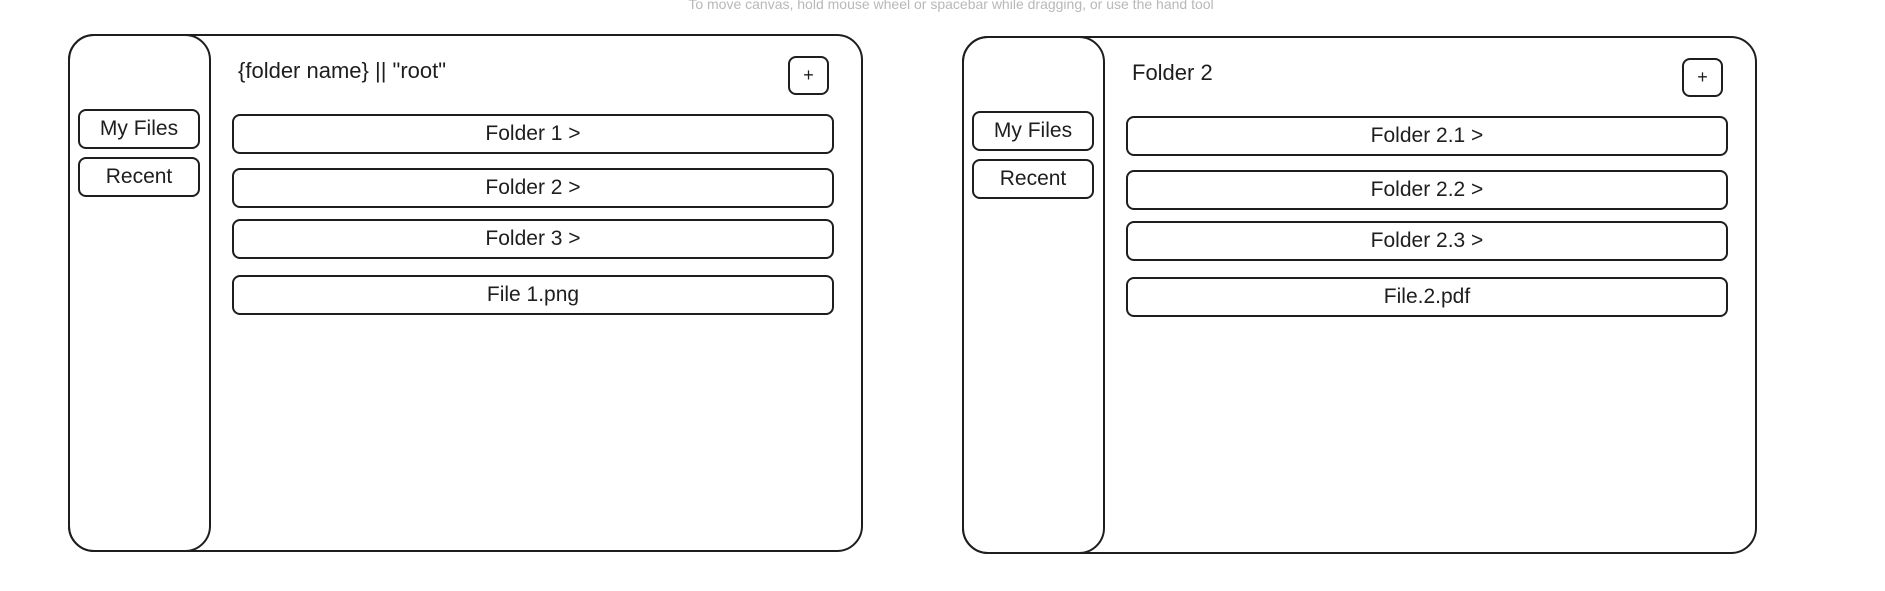  I want to click on page-title: {folder name} || "root", so click(342, 70).